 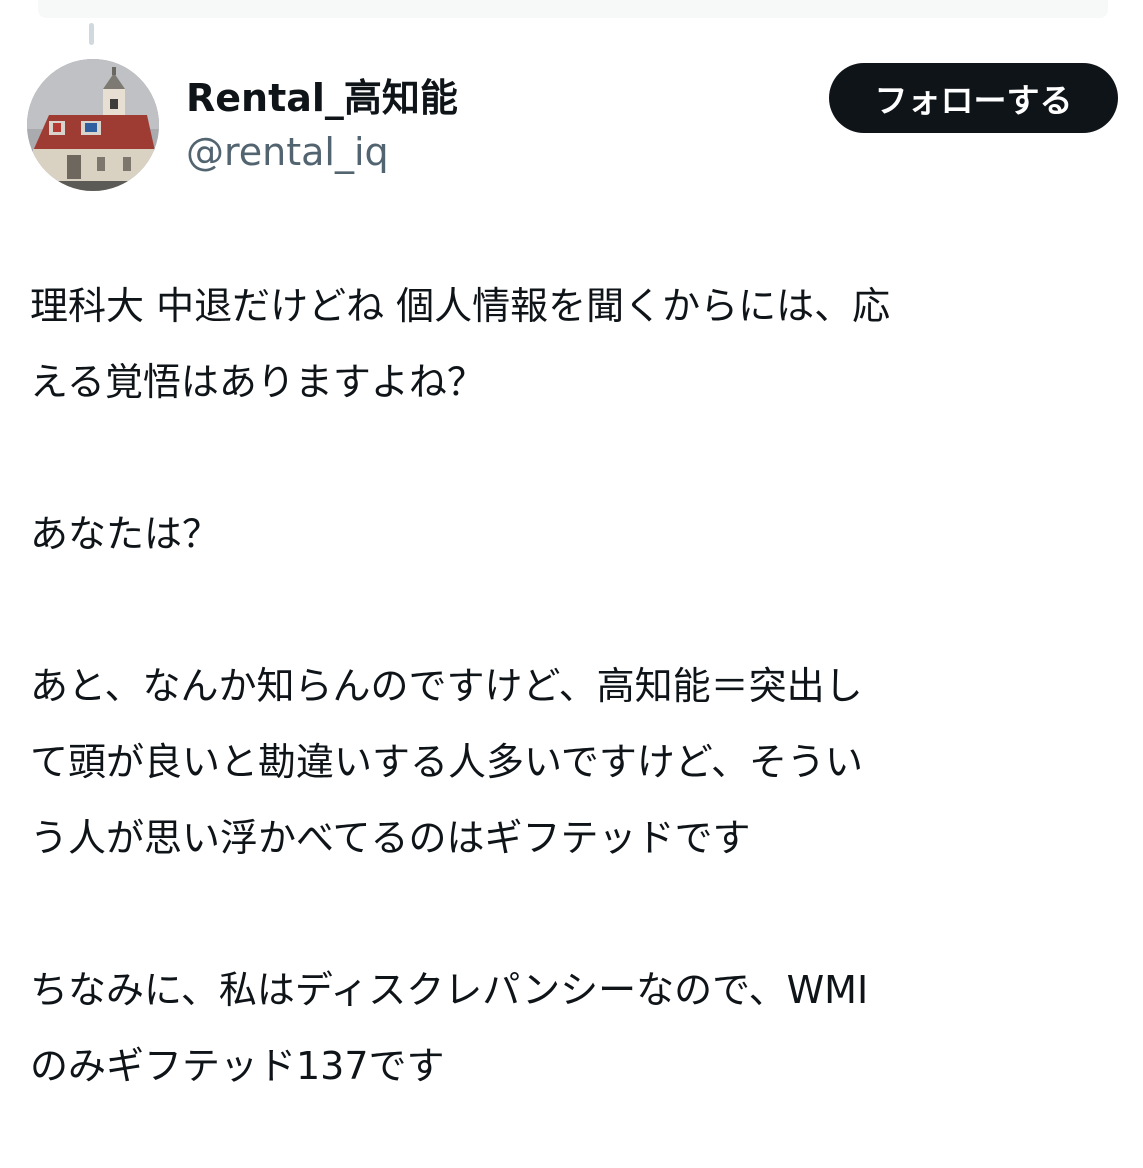 I want to click on church-photo-icon, so click(x=93, y=125).